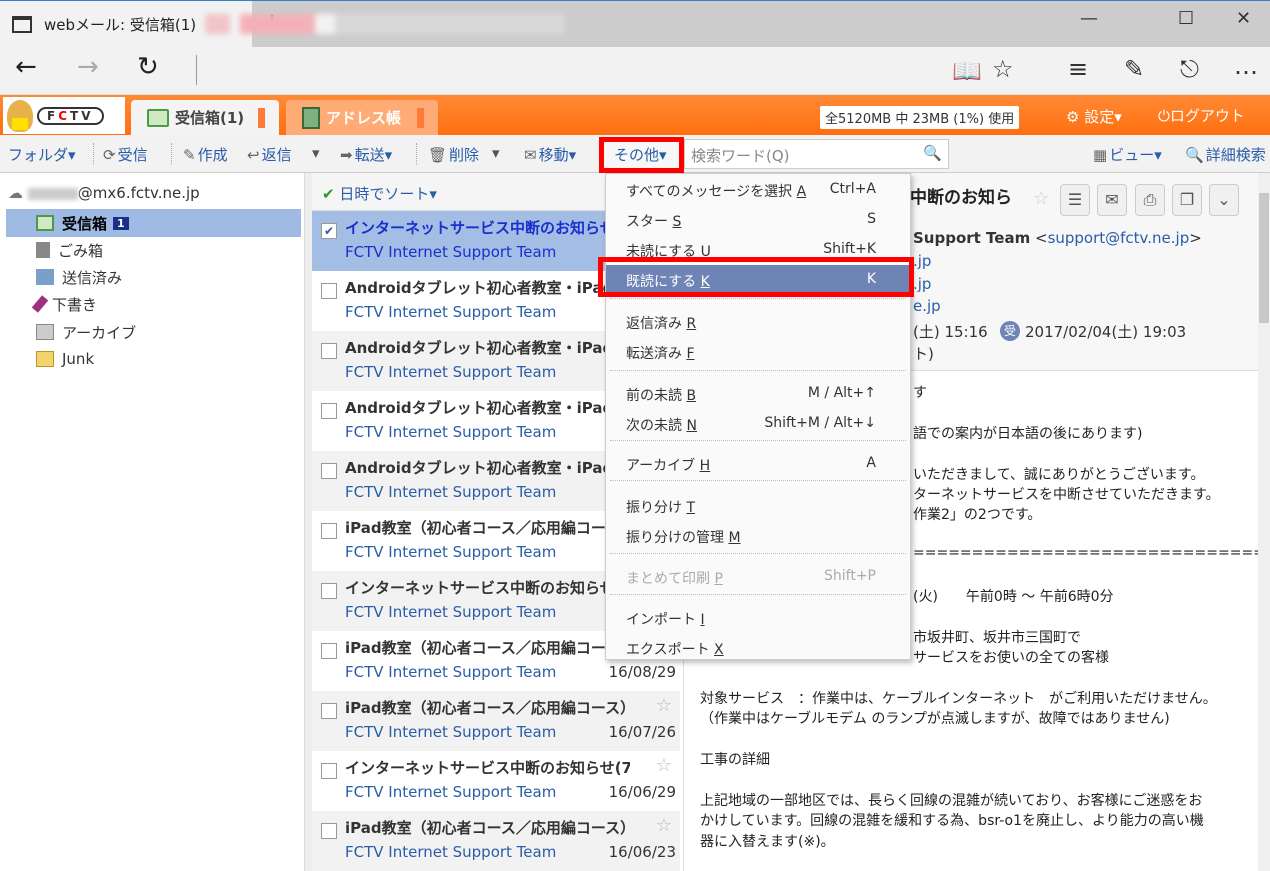  I want to click on body-line: ターネットサービスを中断させていただきます。, so click(1066, 495).